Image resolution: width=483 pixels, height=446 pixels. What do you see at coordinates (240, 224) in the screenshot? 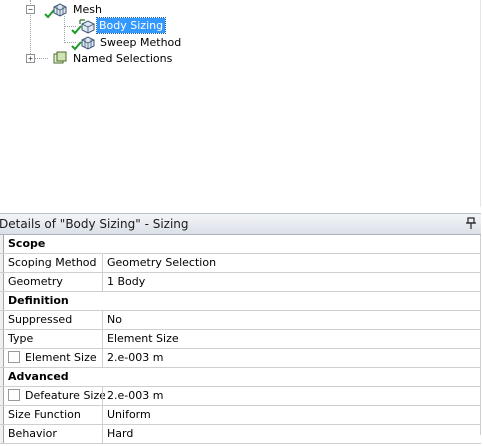
I see `details-panel-header: Details of "Body Sizing" - Sizing` at bounding box center [240, 224].